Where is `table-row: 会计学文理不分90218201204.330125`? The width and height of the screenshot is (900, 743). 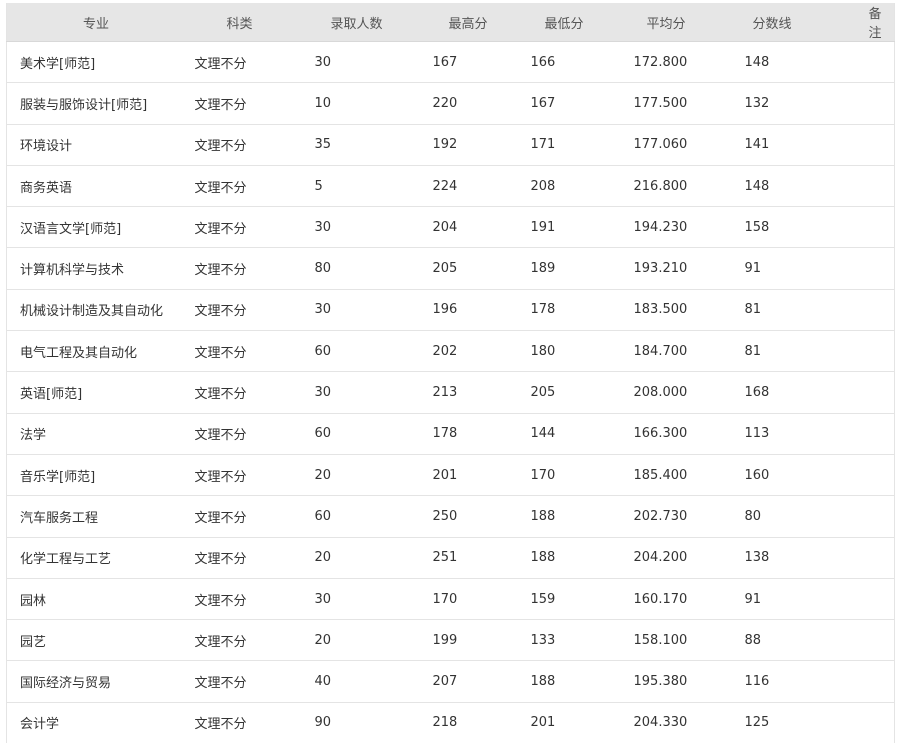
table-row: 会计学文理不分90218201204.330125 is located at coordinates (451, 722).